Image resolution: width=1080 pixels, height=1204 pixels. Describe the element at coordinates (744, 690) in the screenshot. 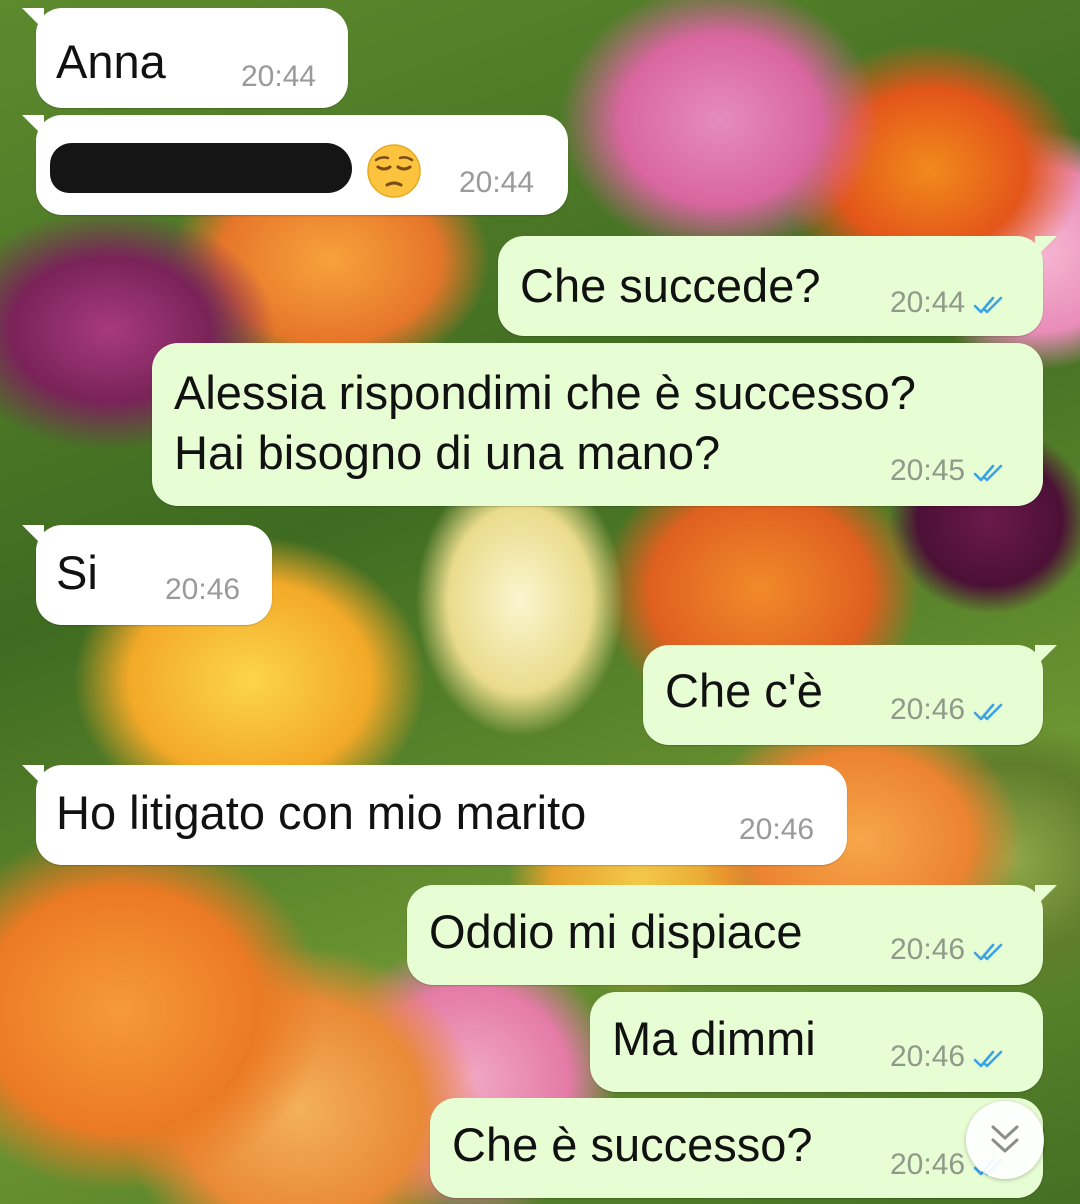

I see `message-text: Che c'è` at that location.